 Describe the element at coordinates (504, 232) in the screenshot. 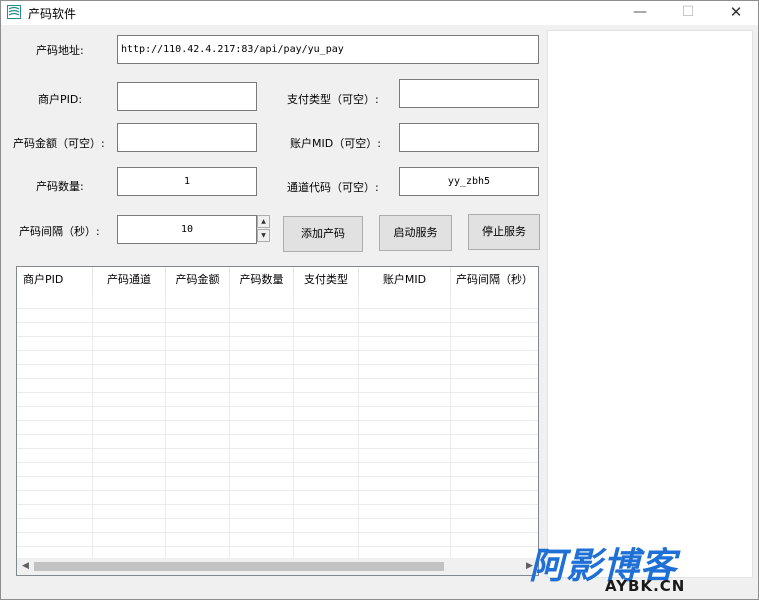

I see `stop-service-button: 停止服务` at that location.